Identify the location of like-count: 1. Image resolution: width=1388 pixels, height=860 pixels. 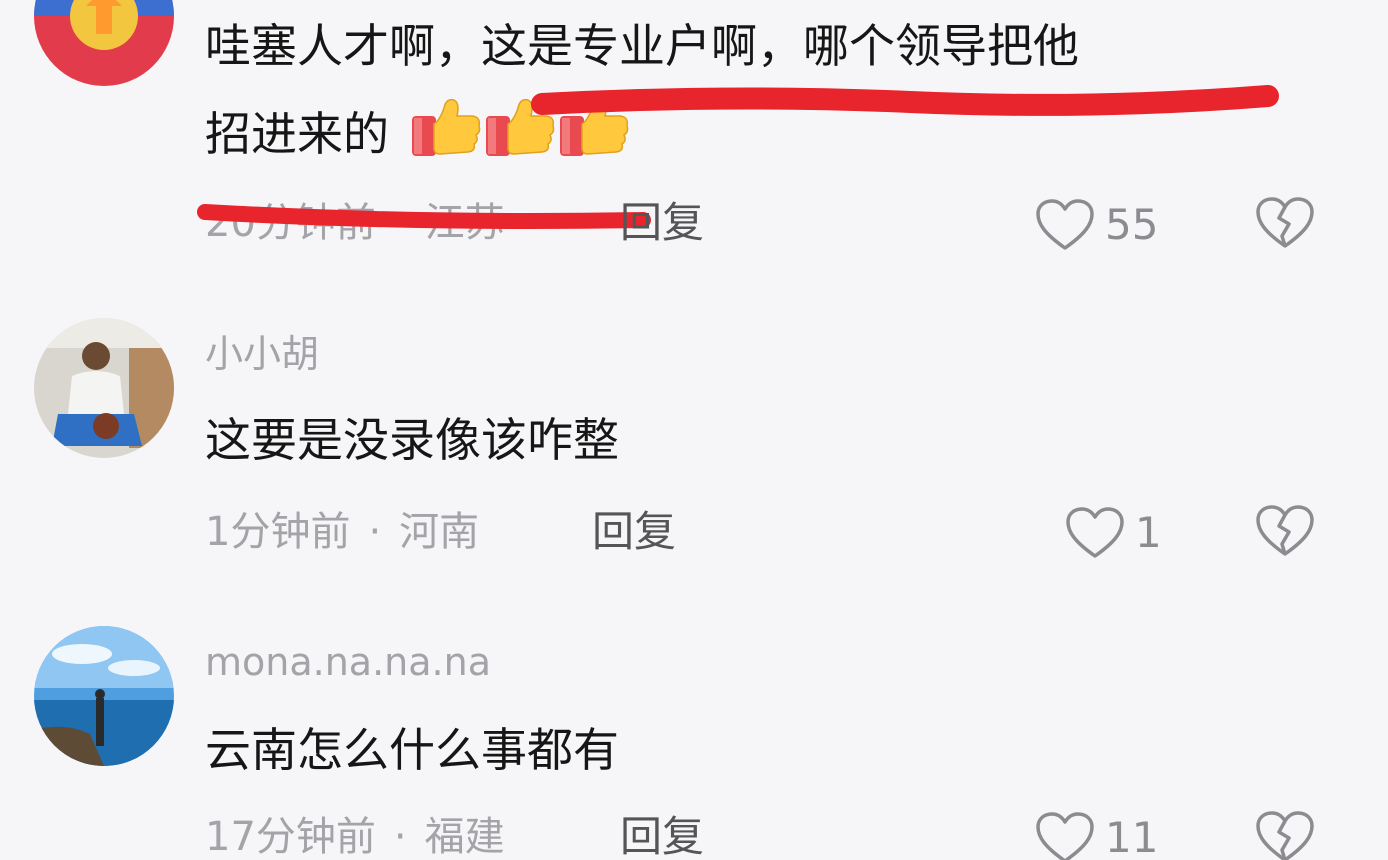
(1148, 532).